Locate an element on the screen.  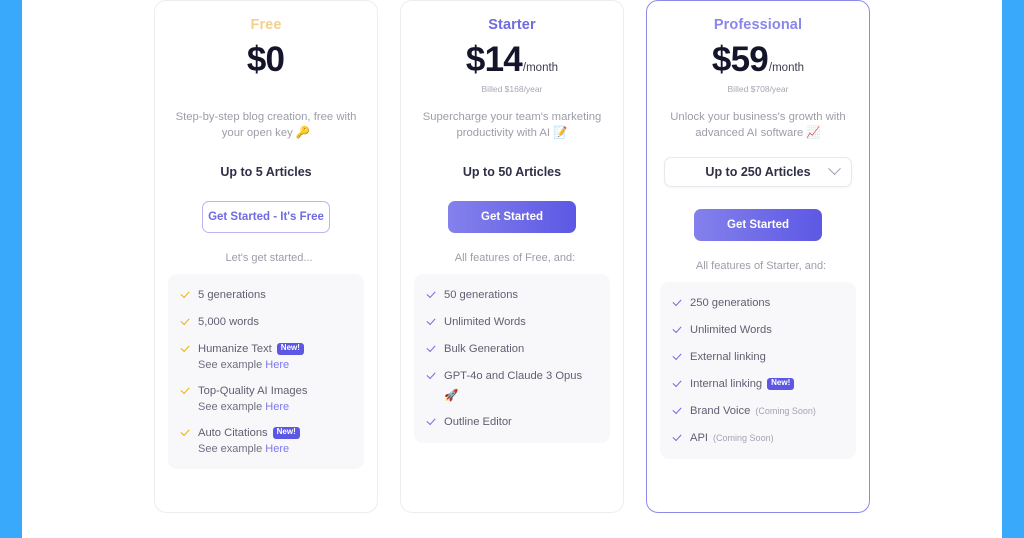
feature-body: Brand Voice (Coming Soon) is located at coordinates (753, 411).